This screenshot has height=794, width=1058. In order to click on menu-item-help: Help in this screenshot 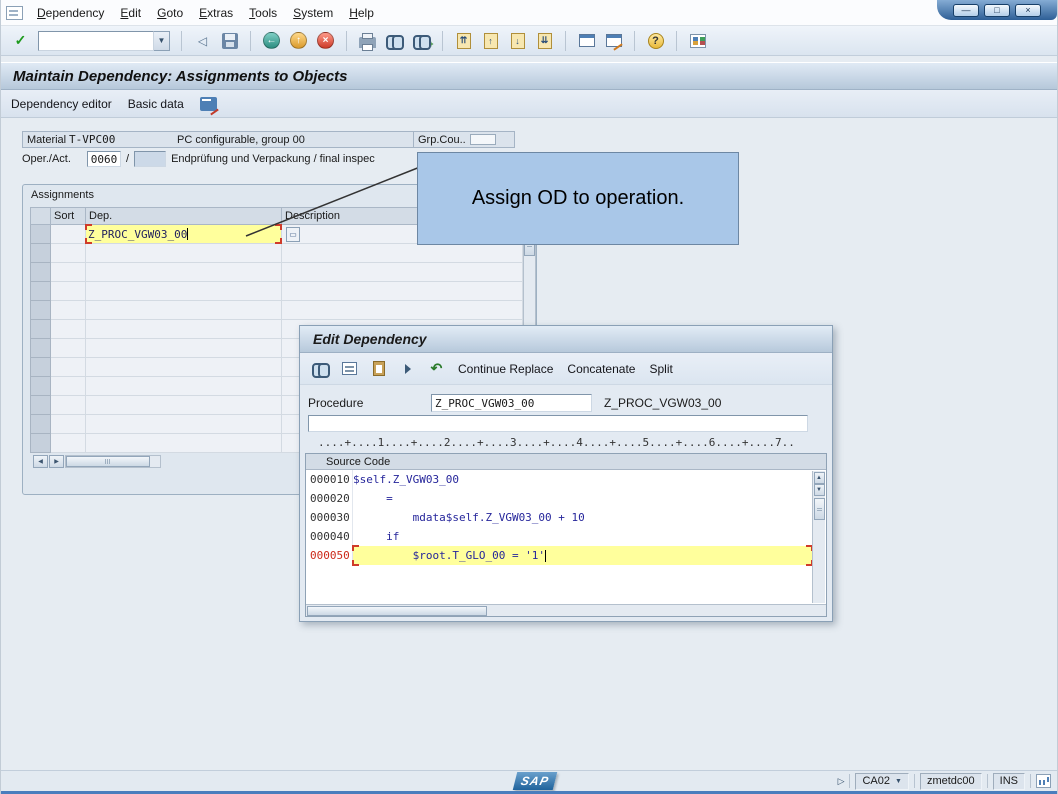, I will do `click(361, 13)`.